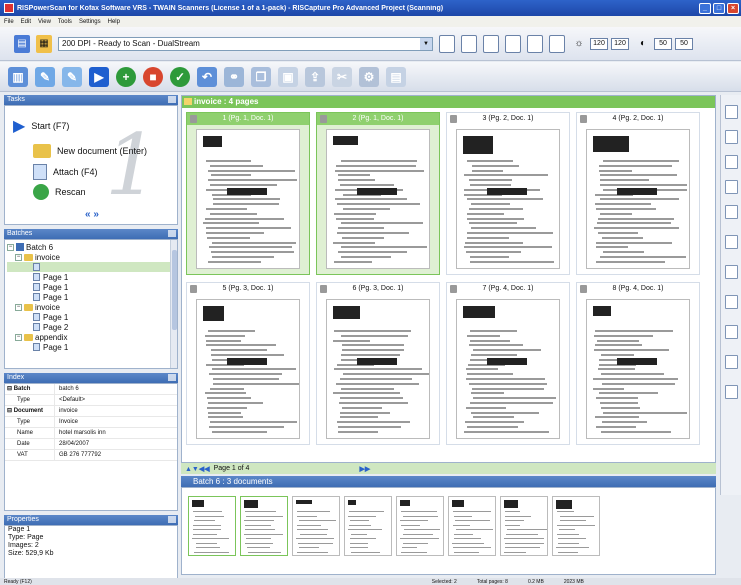 The height and width of the screenshot is (585, 741). What do you see at coordinates (92, 214) in the screenshot?
I see `collapse-icon: « »` at bounding box center [92, 214].